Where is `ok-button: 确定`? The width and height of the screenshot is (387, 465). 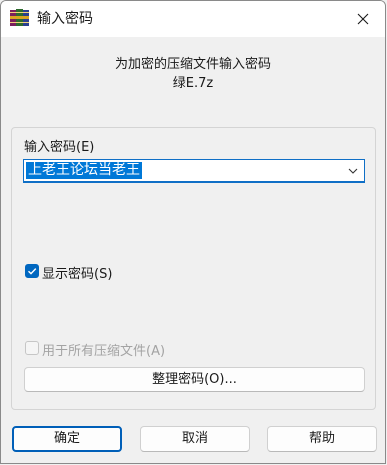
ok-button: 确定 is located at coordinates (67, 439).